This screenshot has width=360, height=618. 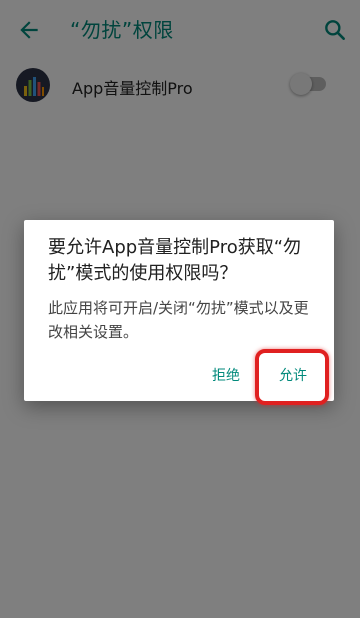 I want to click on deny-button: 拒绝, so click(x=226, y=375).